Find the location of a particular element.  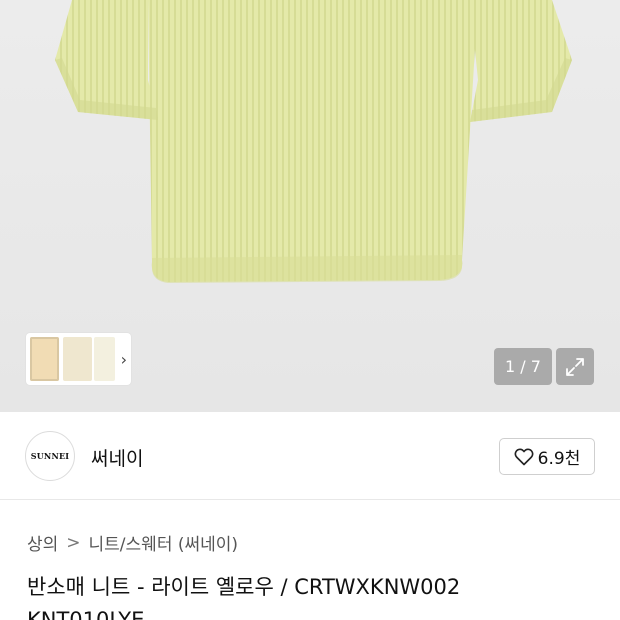

chevron-right-icon: › is located at coordinates (124, 359).